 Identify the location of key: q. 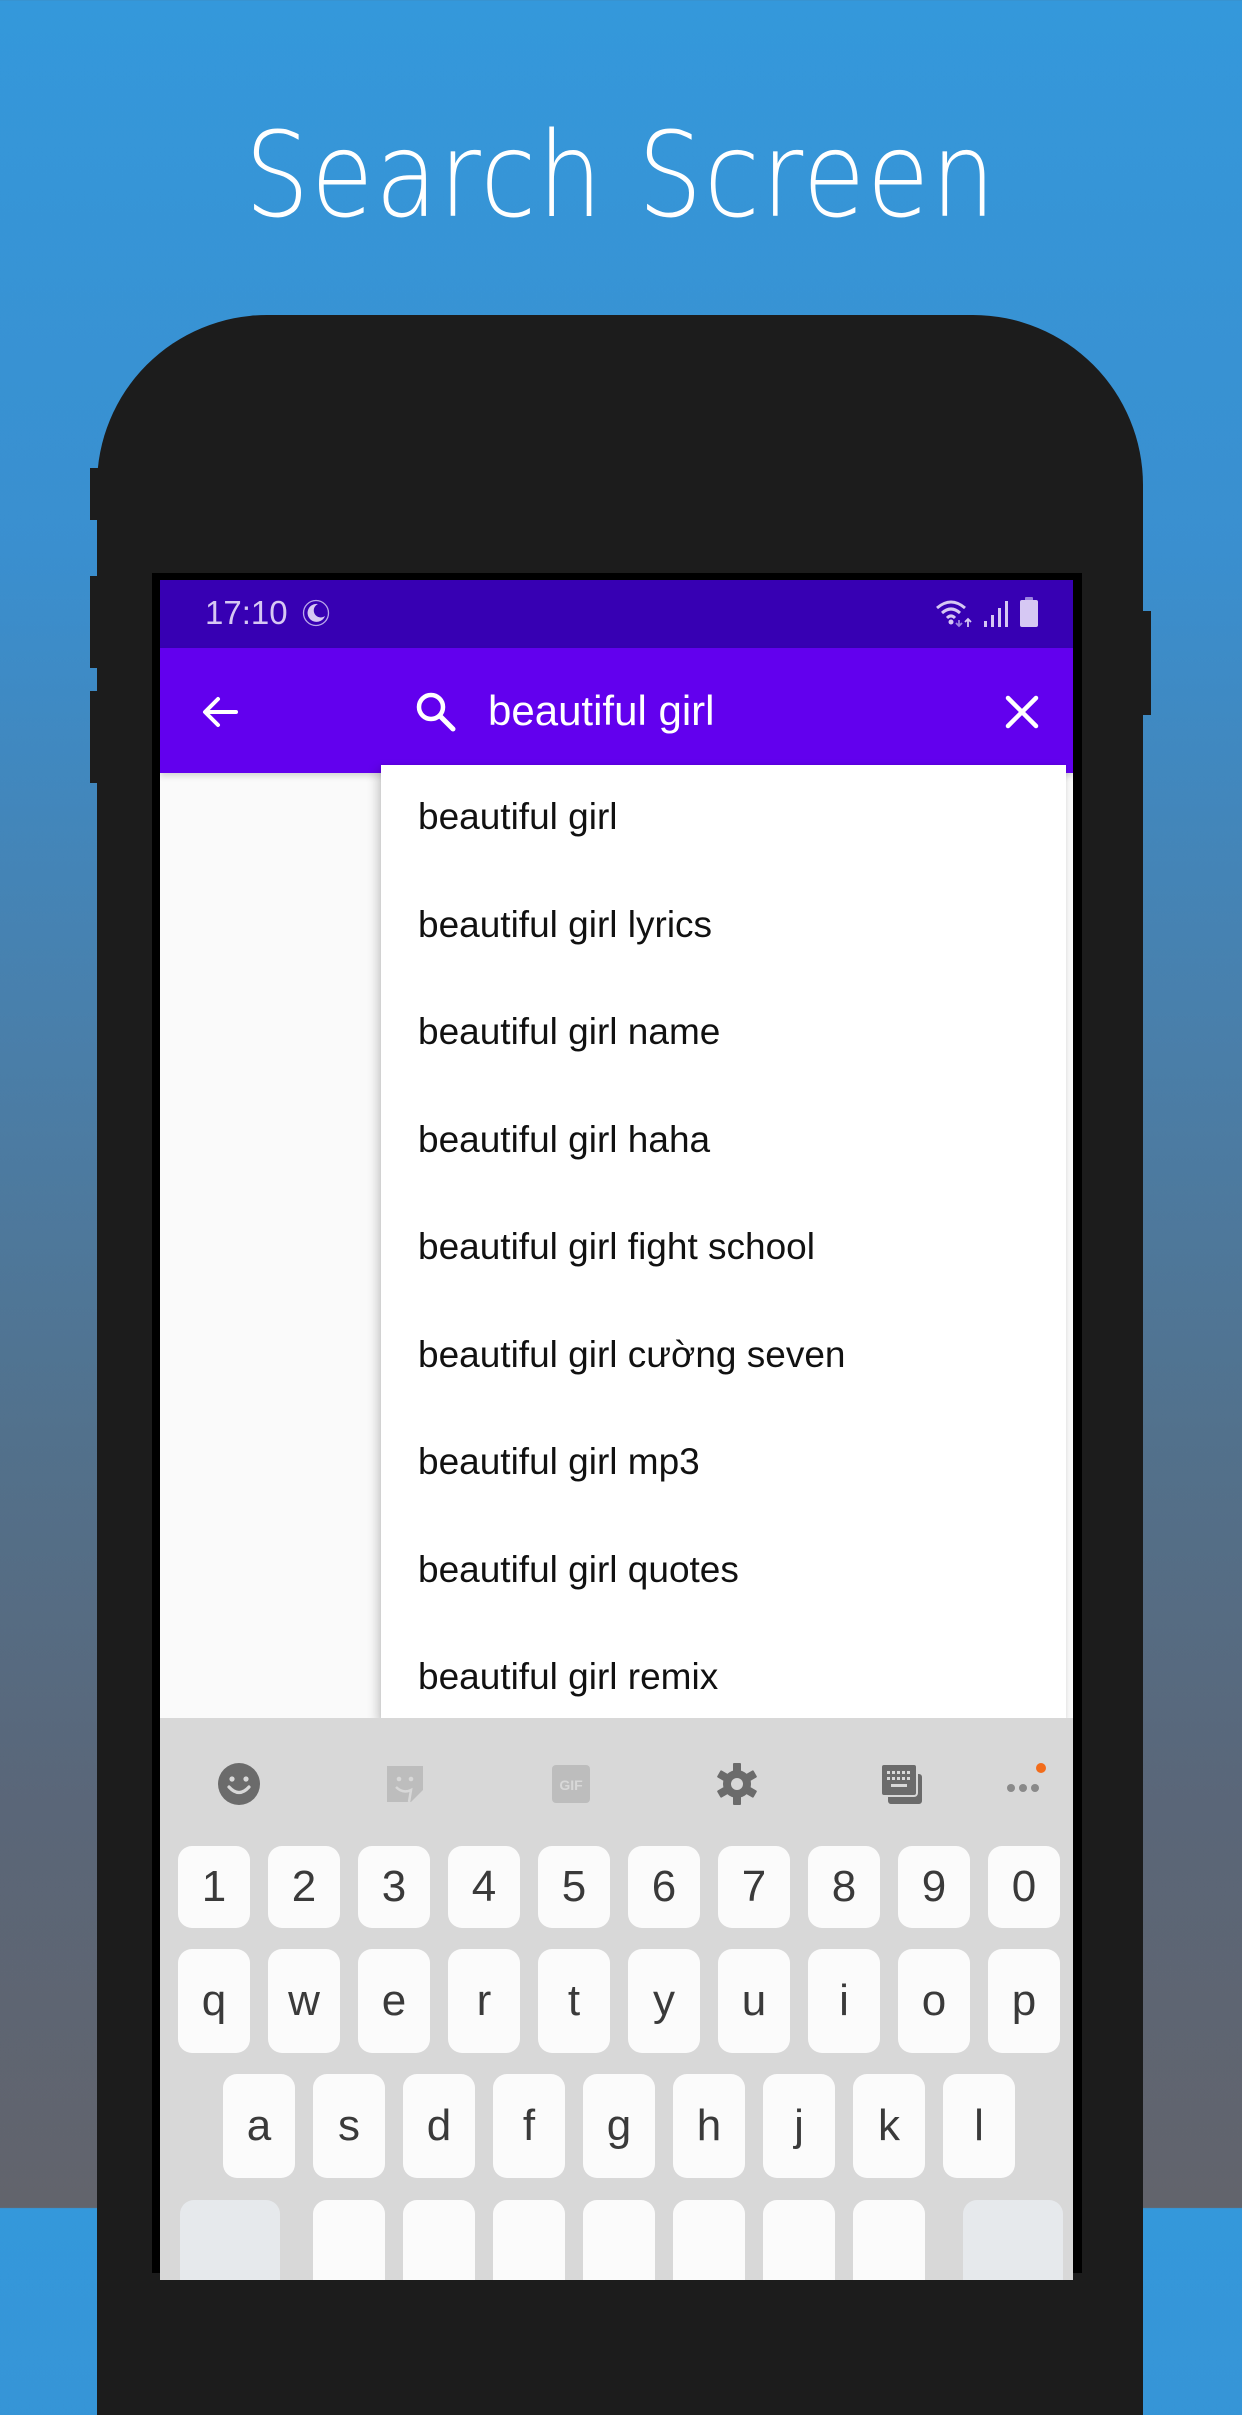
(214, 2001).